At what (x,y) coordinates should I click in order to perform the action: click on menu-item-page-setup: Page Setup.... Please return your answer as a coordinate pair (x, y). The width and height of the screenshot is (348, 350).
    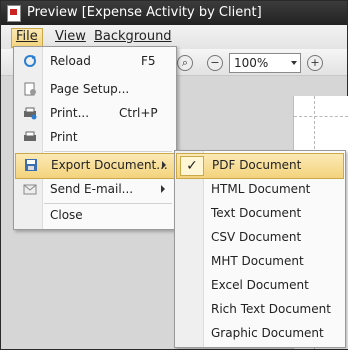
    Looking at the image, I should click on (94, 89).